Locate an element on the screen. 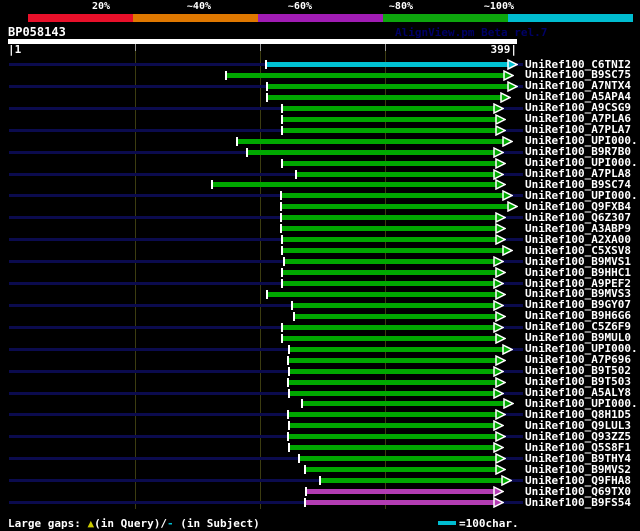 This screenshot has height=531, width=640. hit-bar-UniRef100_Q5S8F1 is located at coordinates (393, 448).